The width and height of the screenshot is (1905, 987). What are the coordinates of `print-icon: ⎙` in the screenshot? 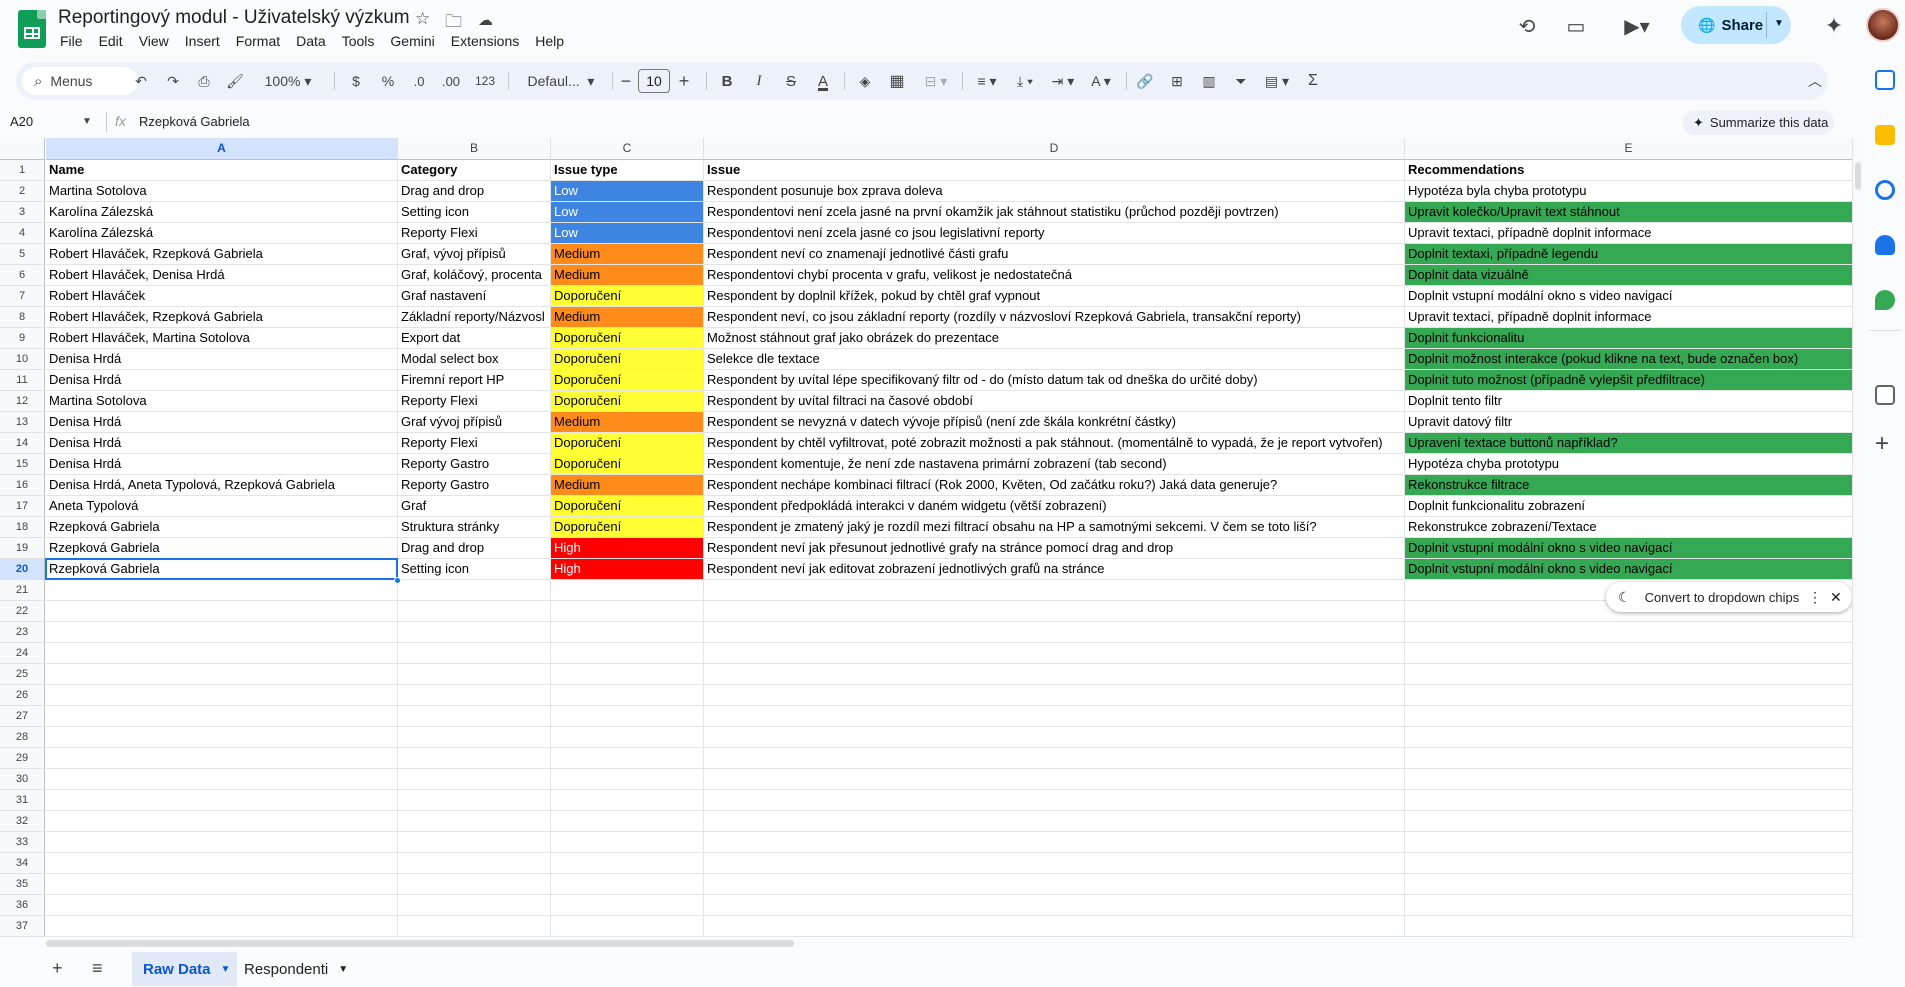 It's located at (204, 81).